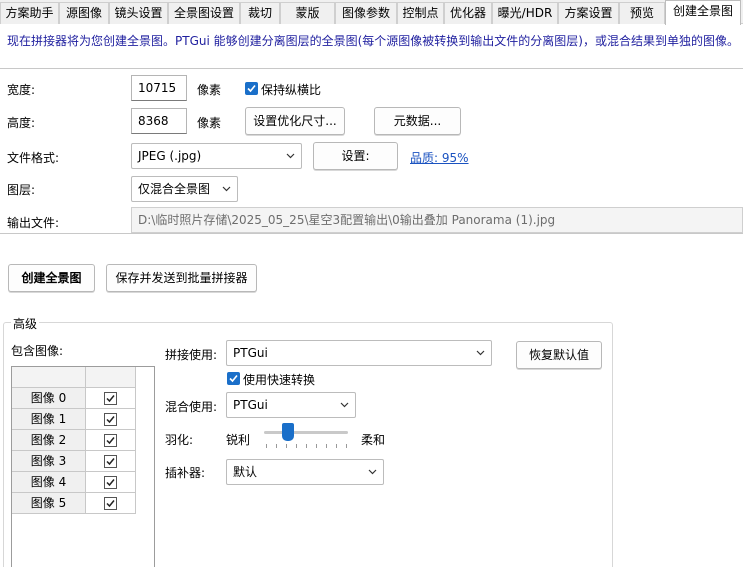 This screenshot has width=743, height=567. I want to click on interpolator-select: 默认, so click(305, 472).